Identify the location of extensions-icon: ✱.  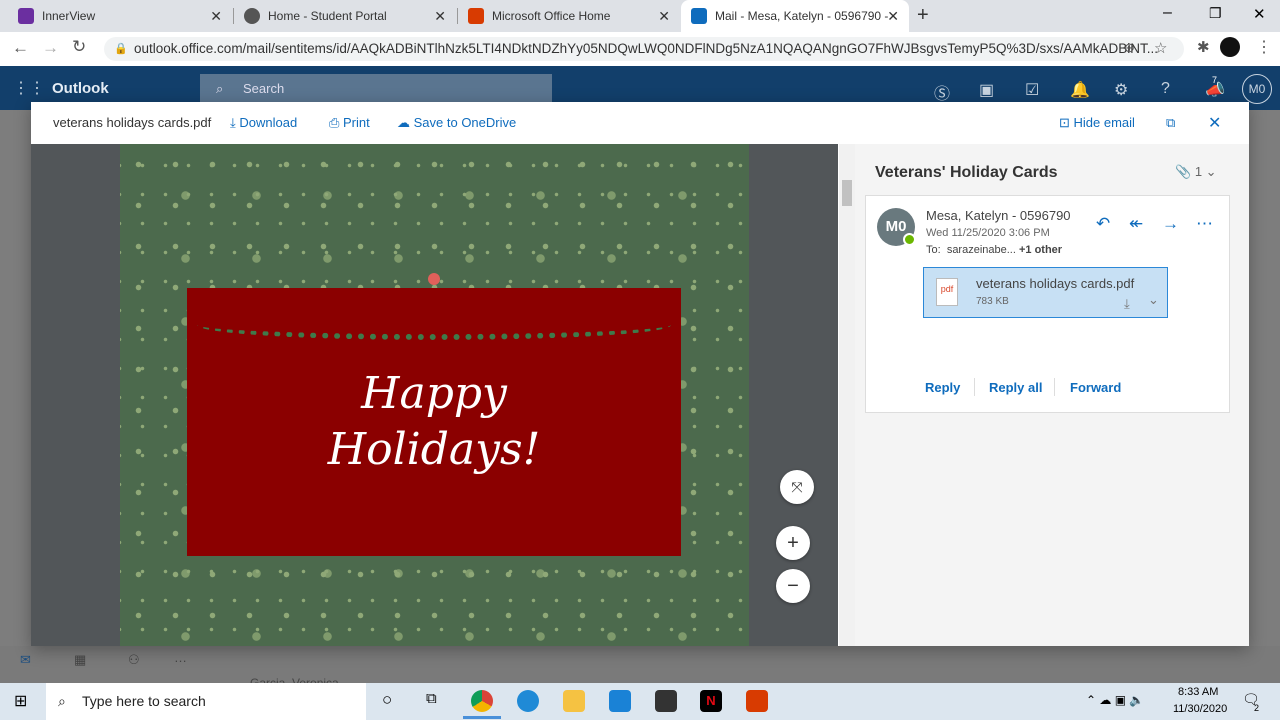
(1203, 47).